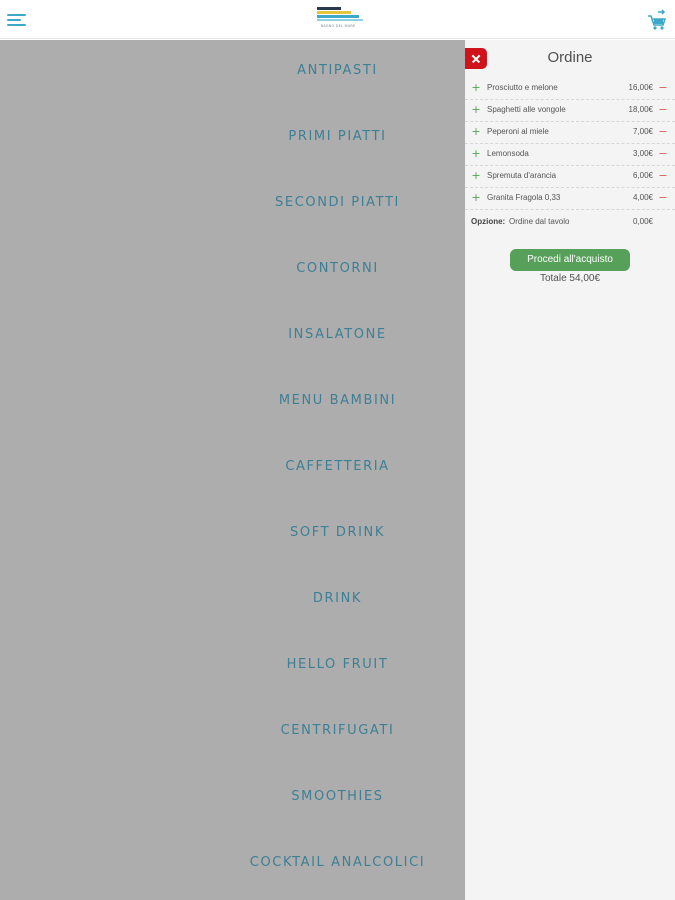 The height and width of the screenshot is (900, 675). What do you see at coordinates (570, 57) in the screenshot?
I see `order-title: Ordine` at bounding box center [570, 57].